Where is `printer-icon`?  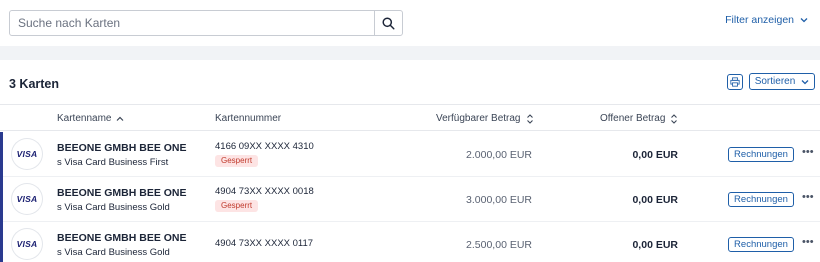
printer-icon is located at coordinates (735, 82).